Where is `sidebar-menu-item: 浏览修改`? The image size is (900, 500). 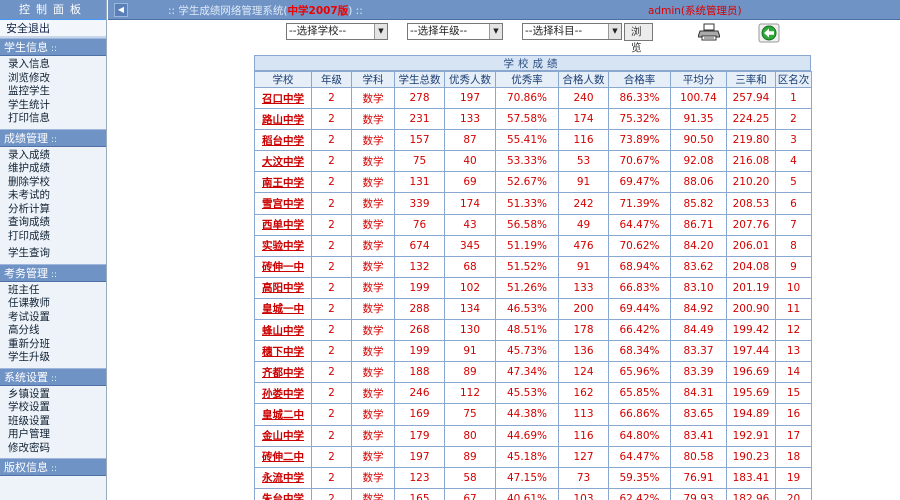
sidebar-menu-item: 浏览修改 is located at coordinates (57, 79).